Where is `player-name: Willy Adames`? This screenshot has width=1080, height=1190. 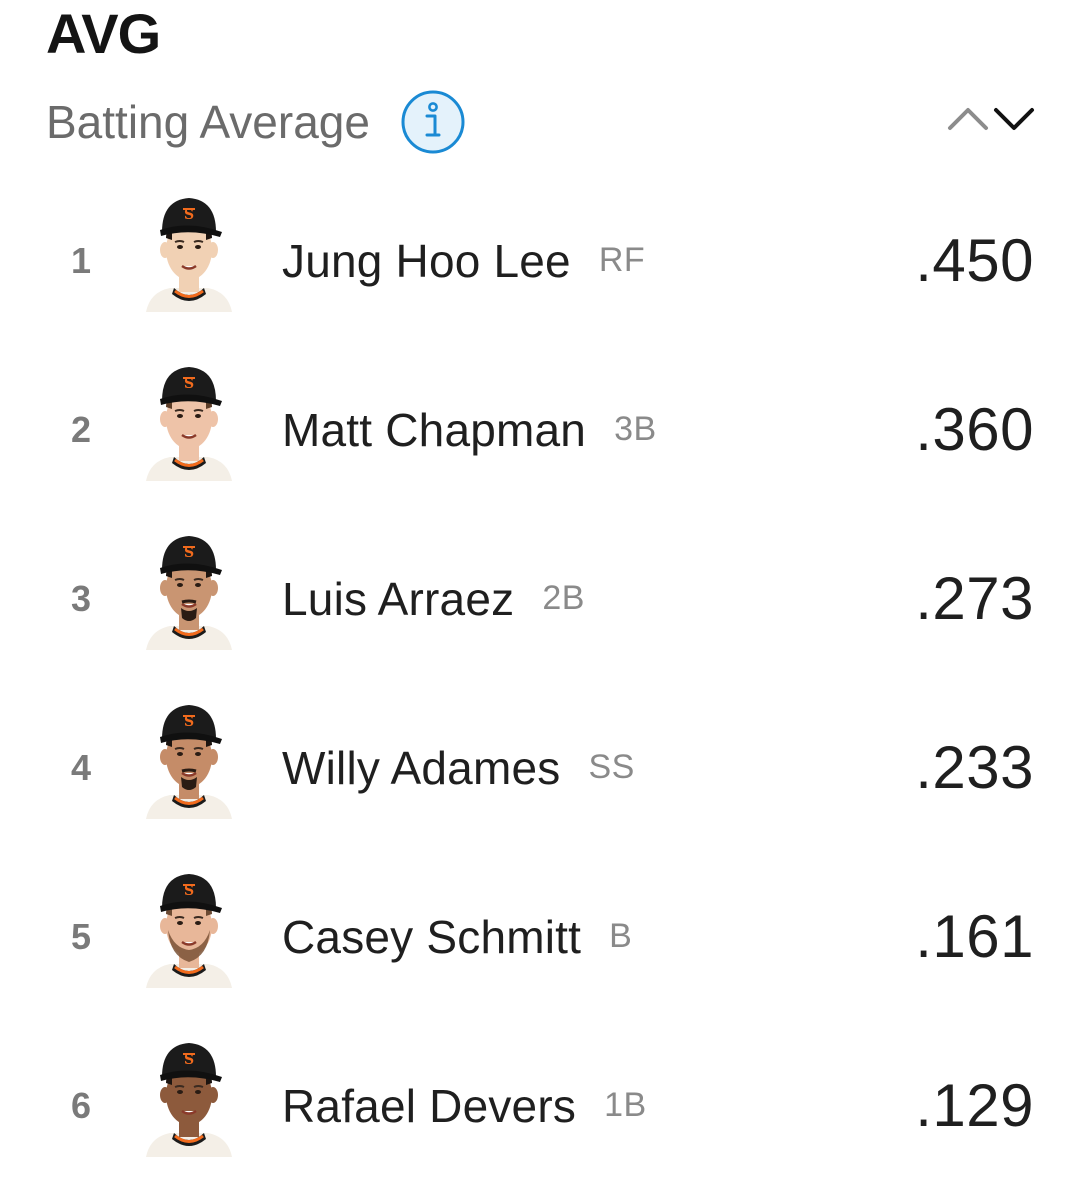 player-name: Willy Adames is located at coordinates (421, 768).